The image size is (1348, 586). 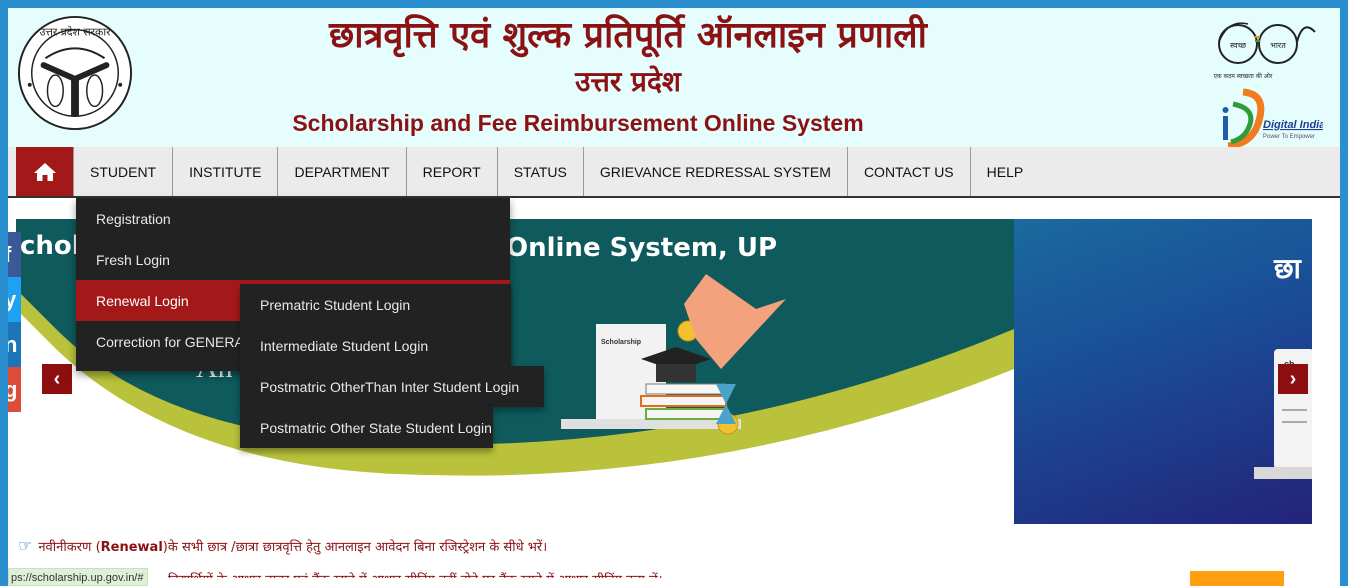 I want to click on swachh-left-text: स्वच्छ, so click(x=1238, y=45).